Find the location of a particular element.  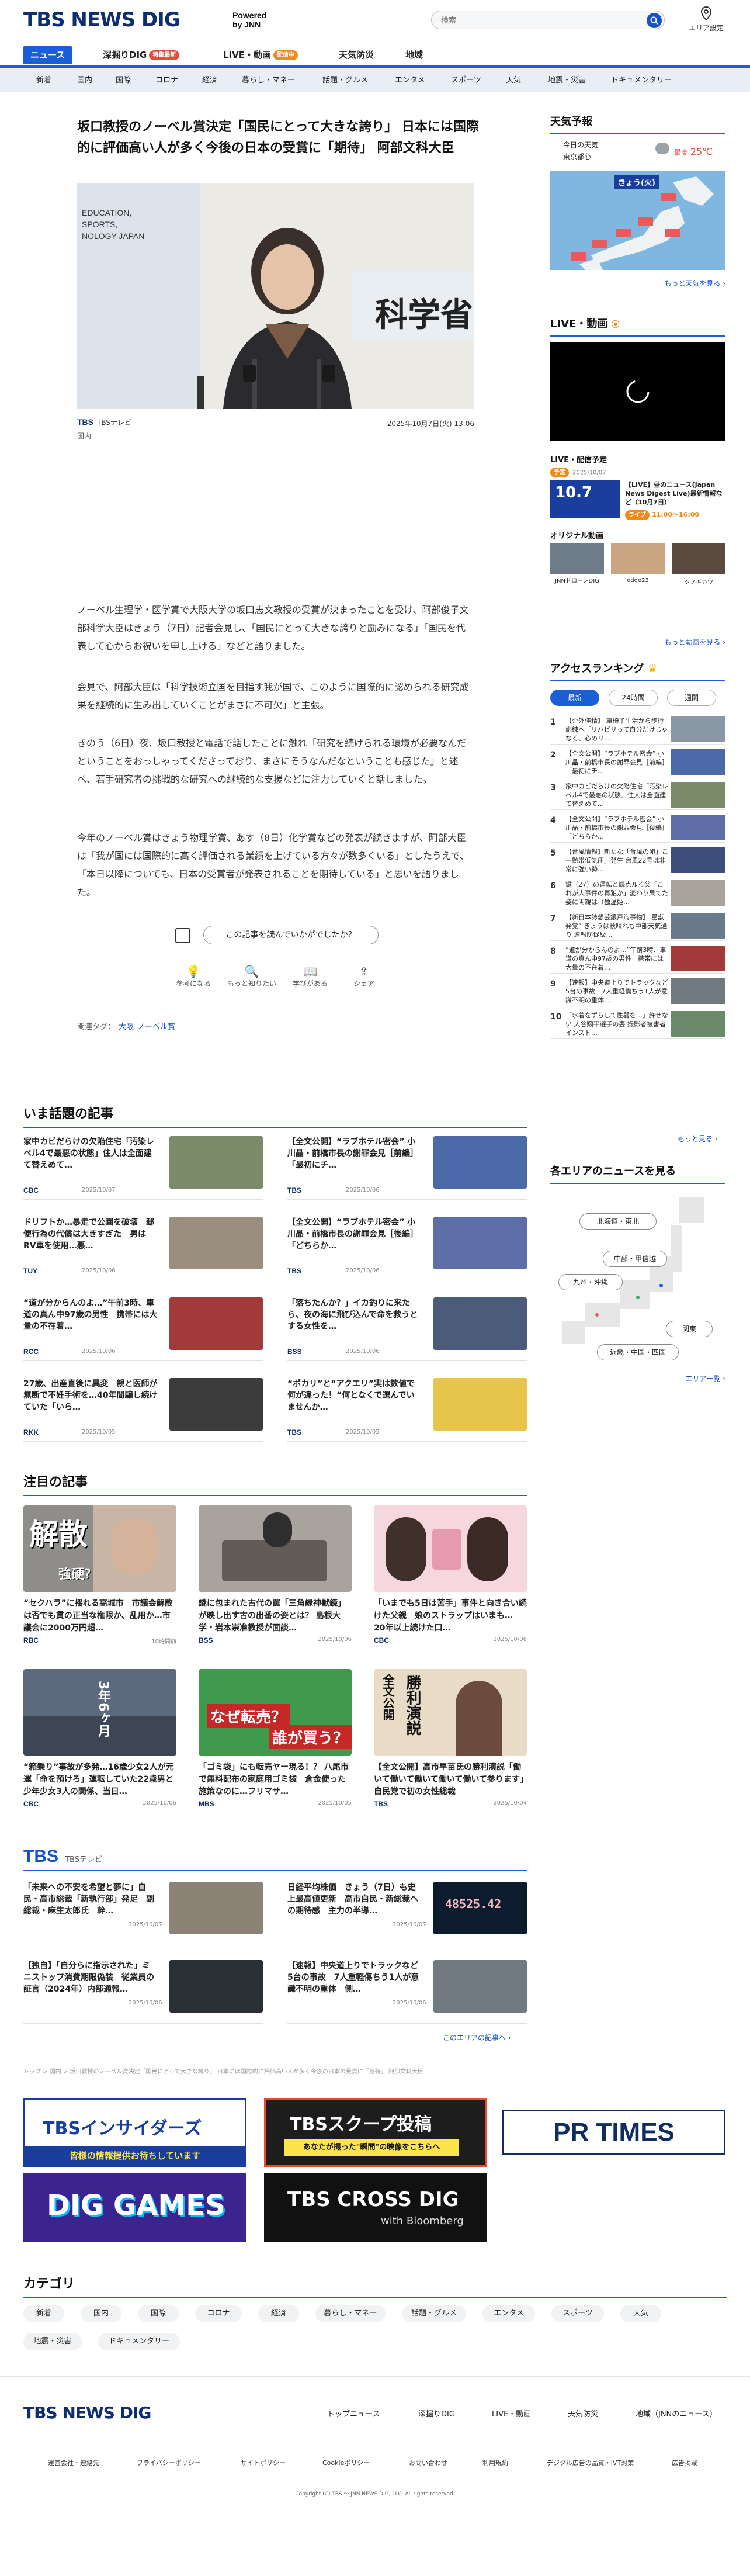

footer-nav-top: トップニュース is located at coordinates (353, 2413).